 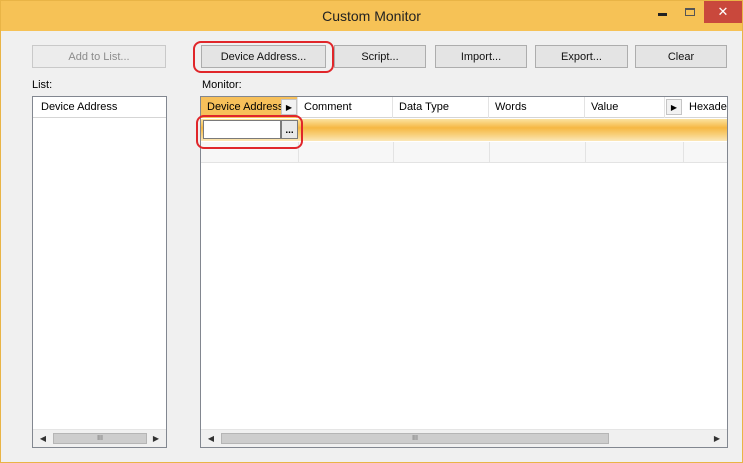 I want to click on list-column-header: Device Address, so click(x=99, y=107).